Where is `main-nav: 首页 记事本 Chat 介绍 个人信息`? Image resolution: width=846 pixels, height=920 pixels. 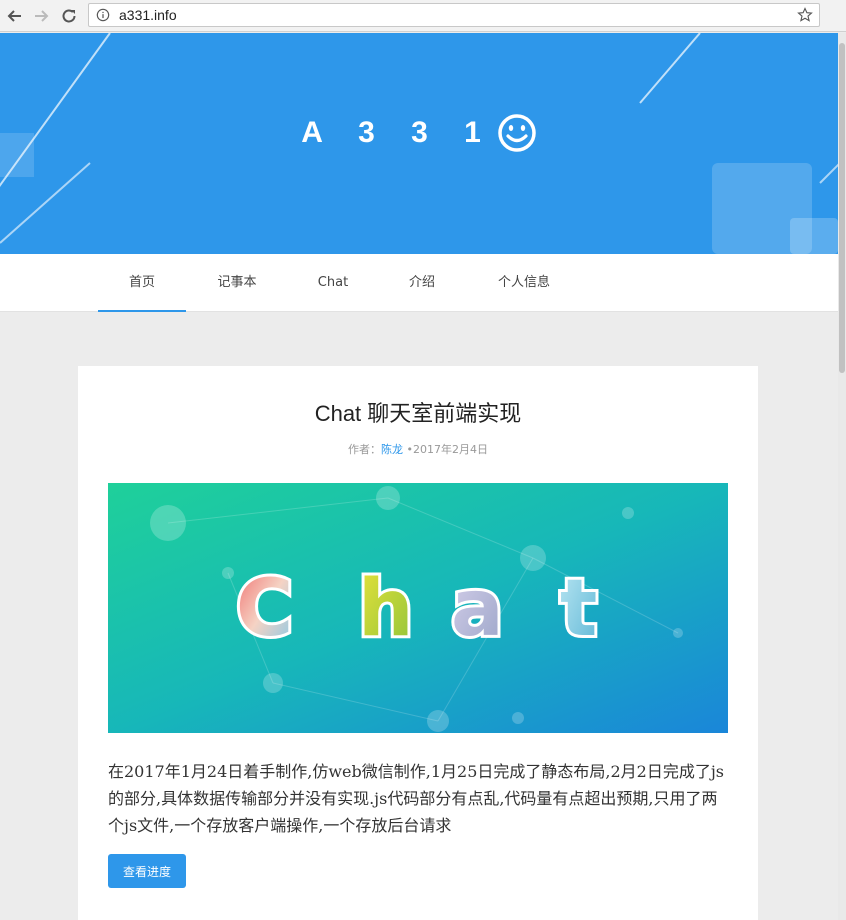 main-nav: 首页 记事本 Chat 介绍 个人信息 is located at coordinates (419, 283).